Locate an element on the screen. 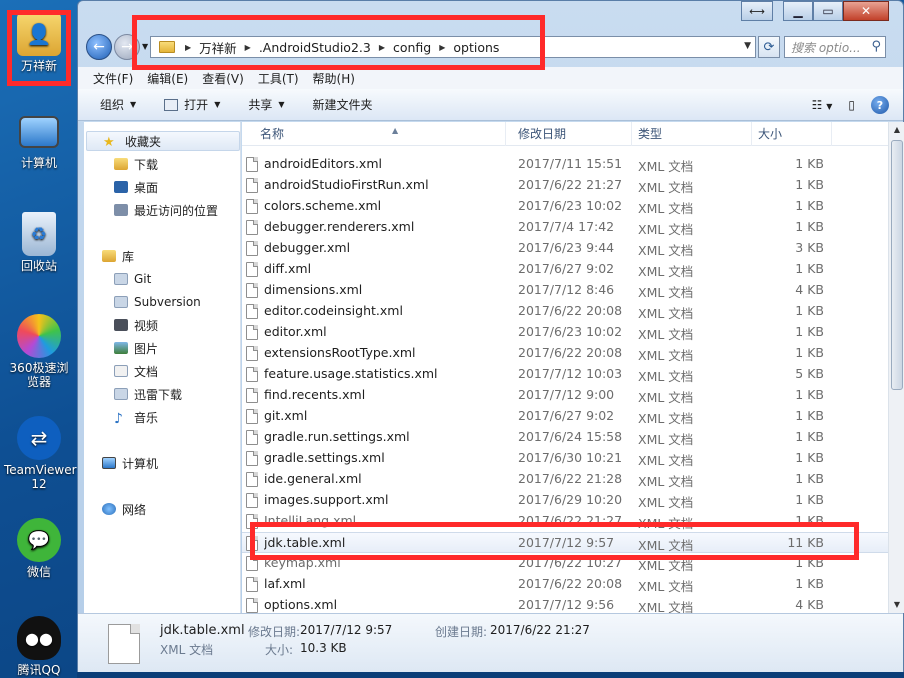 This screenshot has height=678, width=904. desktop-icon-360-browser: 360极速浏览器 is located at coordinates (39, 351).